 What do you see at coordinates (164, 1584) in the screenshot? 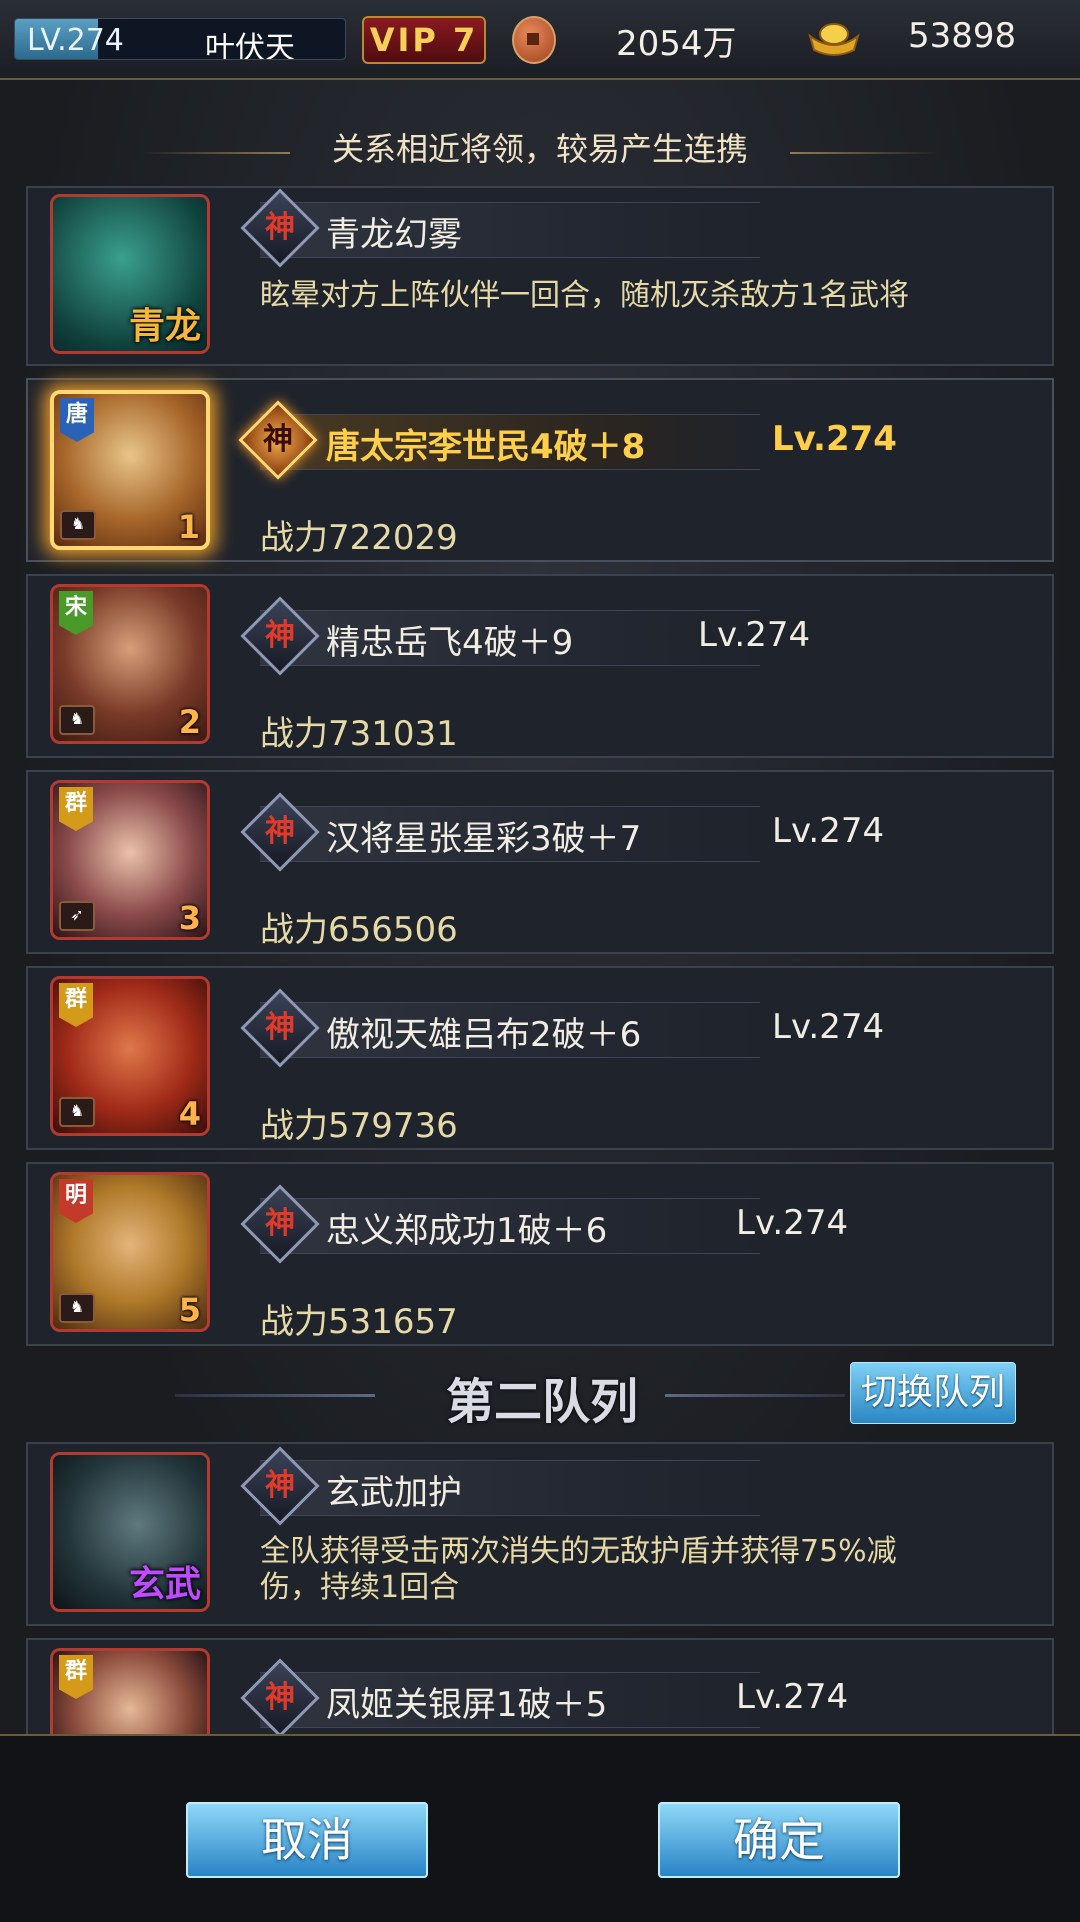
I see `beast-label: 玄武` at bounding box center [164, 1584].